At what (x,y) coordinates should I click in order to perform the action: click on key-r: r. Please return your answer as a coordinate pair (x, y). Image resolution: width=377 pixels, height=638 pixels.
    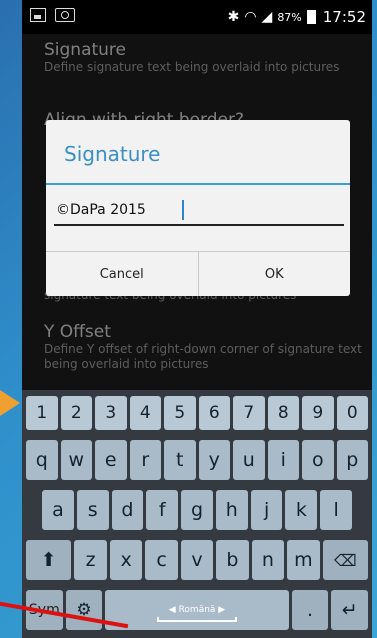
    Looking at the image, I should click on (145, 460).